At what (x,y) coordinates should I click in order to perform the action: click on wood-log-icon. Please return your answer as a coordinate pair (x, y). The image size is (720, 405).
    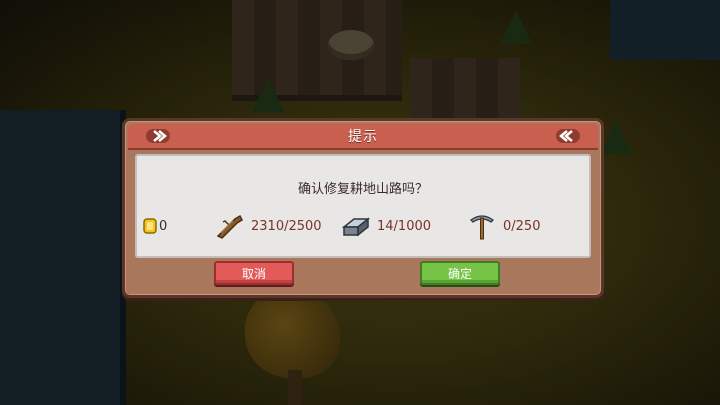
    Looking at the image, I should click on (230, 226).